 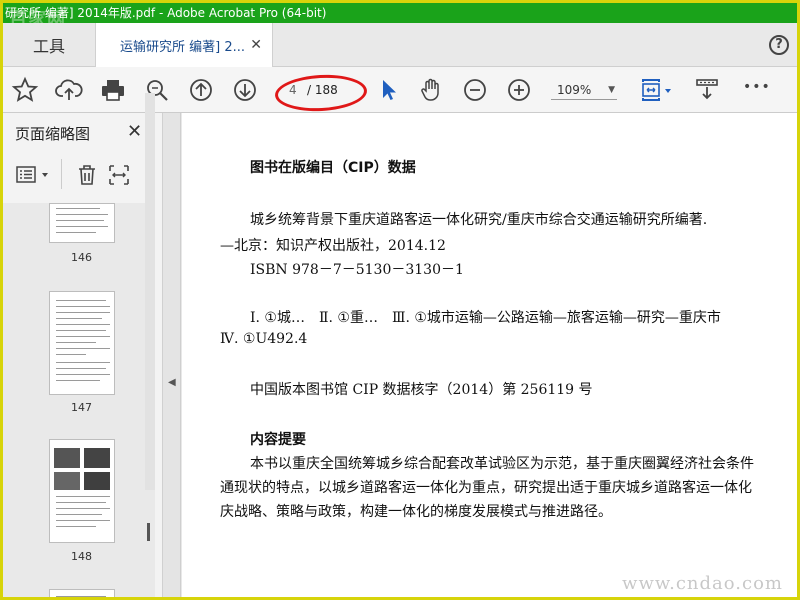 What do you see at coordinates (119, 177) in the screenshot?
I see `insert-page-icon` at bounding box center [119, 177].